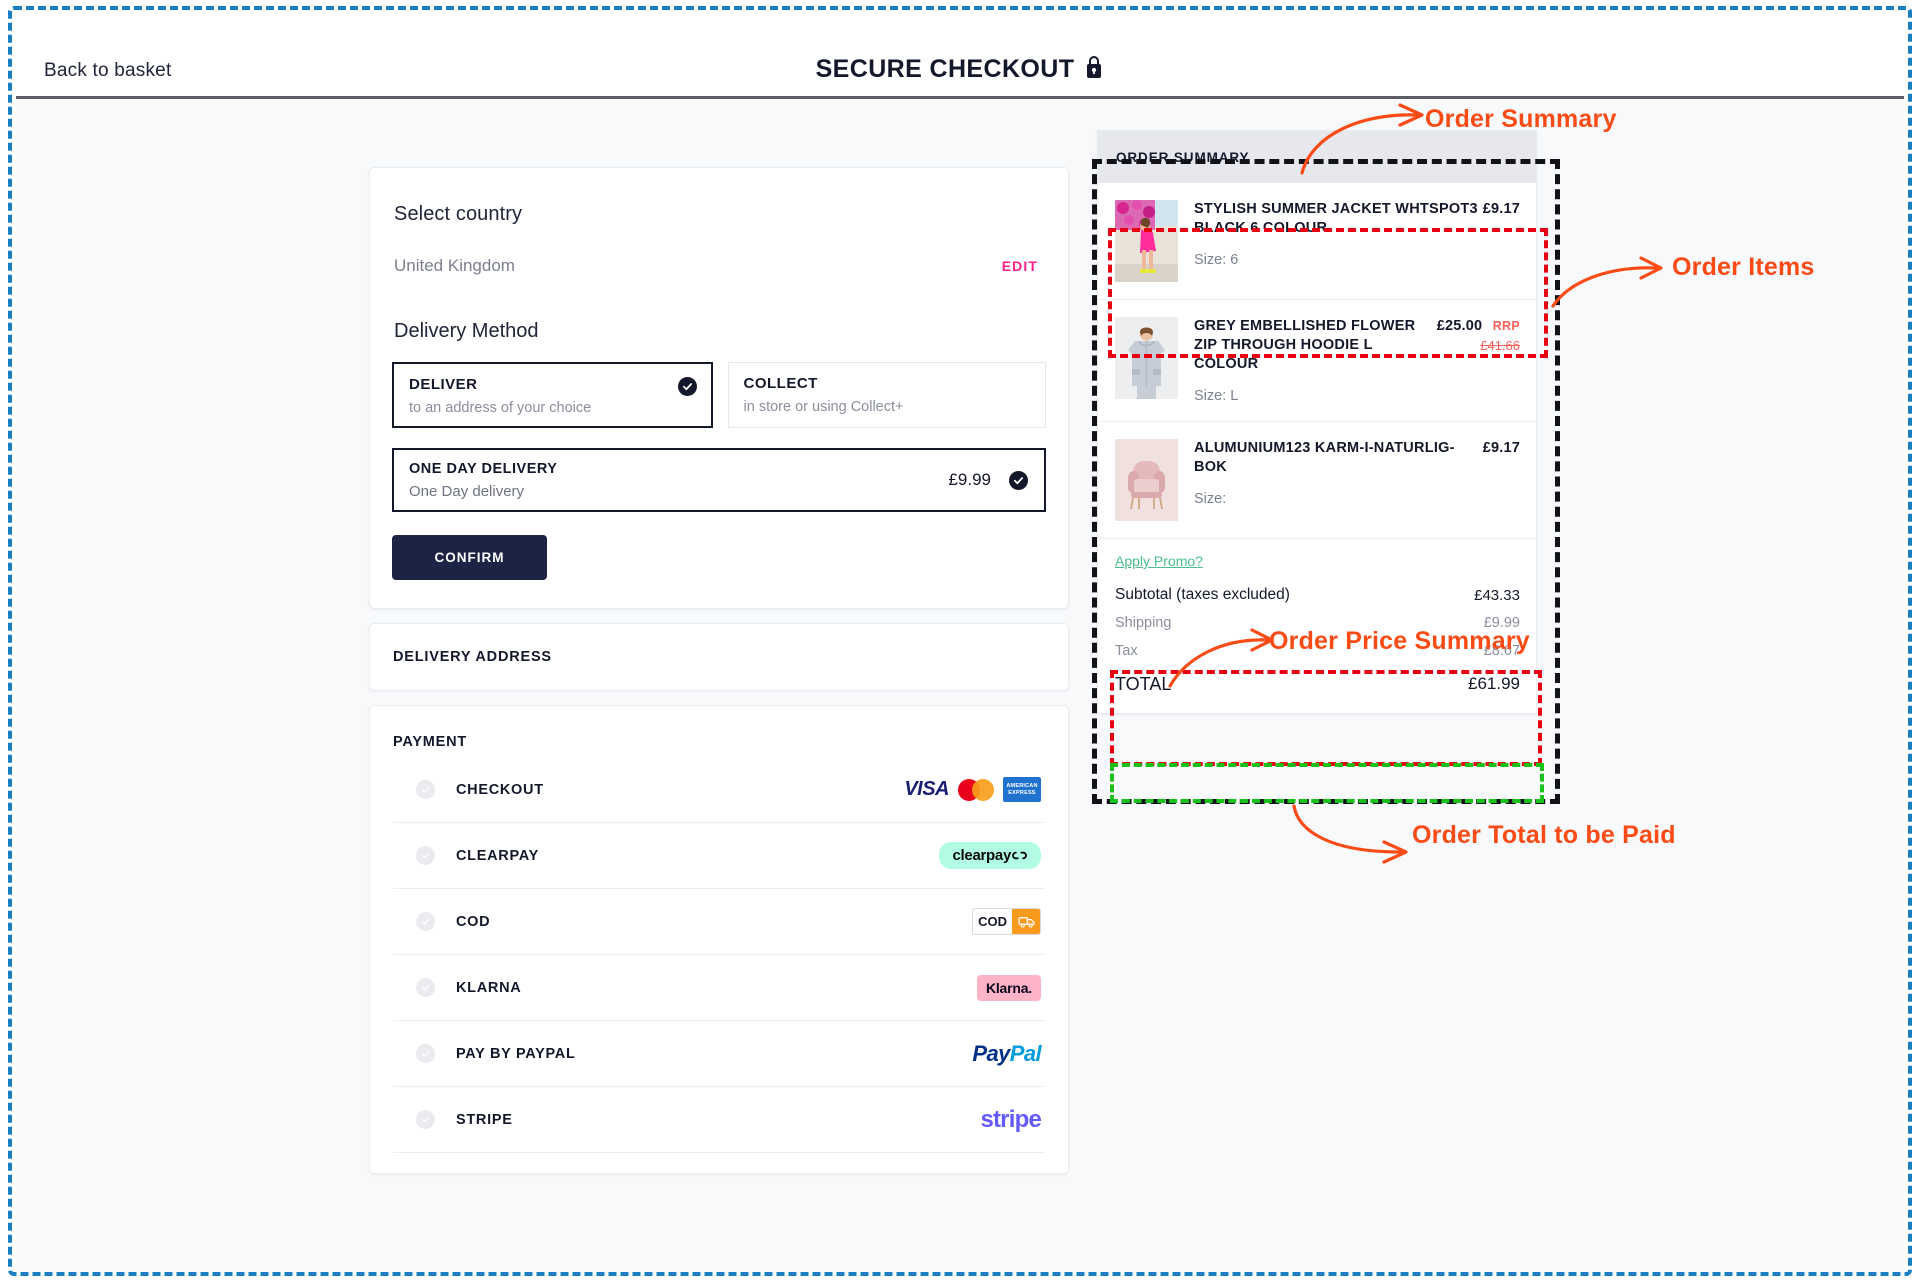 This screenshot has height=1285, width=1920. I want to click on edit-country-button: EDIT, so click(1020, 266).